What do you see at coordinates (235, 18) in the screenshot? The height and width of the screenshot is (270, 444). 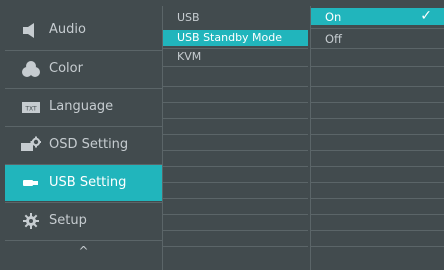 I see `submenu-item-usb: USB` at bounding box center [235, 18].